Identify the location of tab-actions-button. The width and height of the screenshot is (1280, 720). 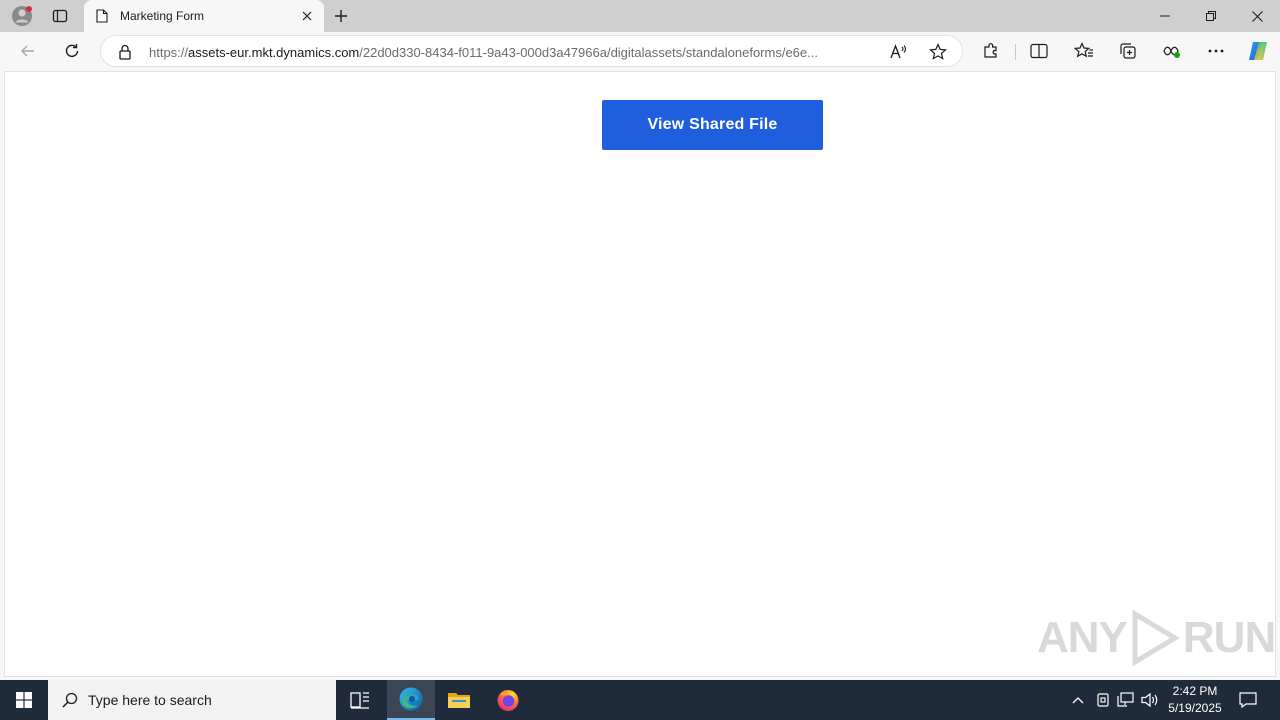
(60, 16).